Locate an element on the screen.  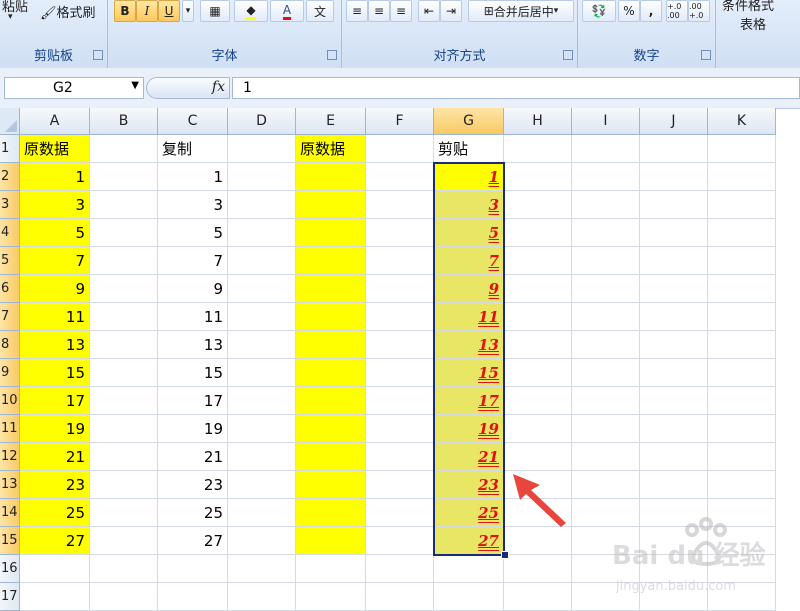
formula-input: 1 is located at coordinates (516, 88).